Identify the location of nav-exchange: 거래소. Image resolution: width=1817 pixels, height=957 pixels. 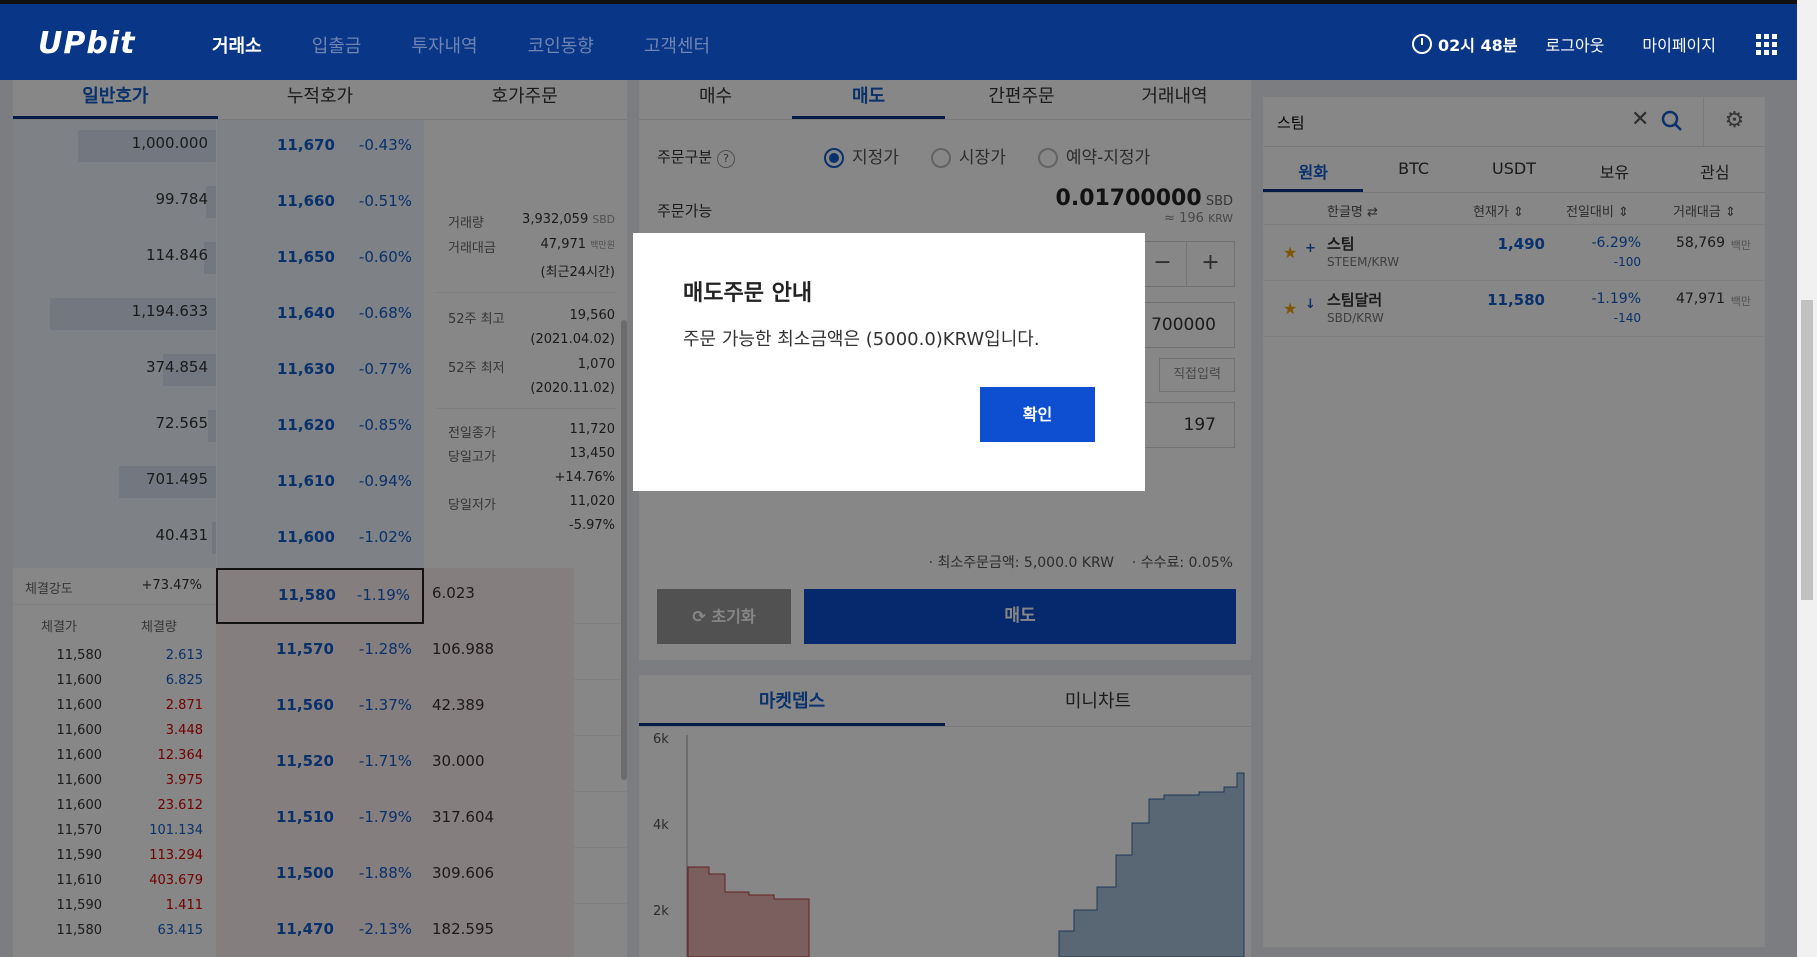
(237, 45).